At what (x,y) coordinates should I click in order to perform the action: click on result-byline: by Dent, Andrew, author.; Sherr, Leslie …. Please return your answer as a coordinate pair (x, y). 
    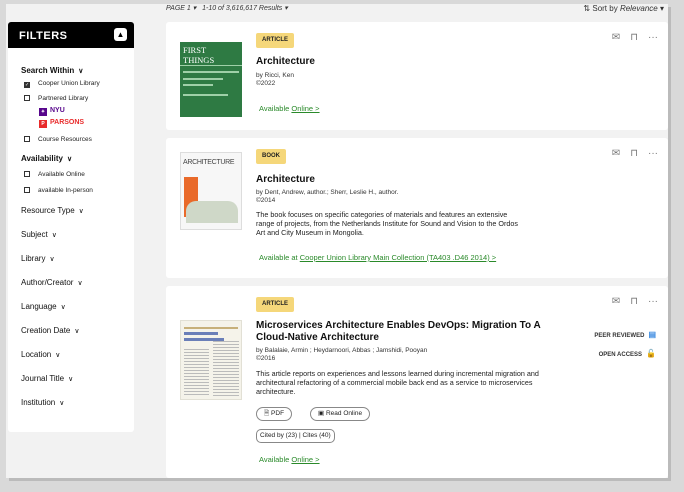
    Looking at the image, I should click on (327, 192).